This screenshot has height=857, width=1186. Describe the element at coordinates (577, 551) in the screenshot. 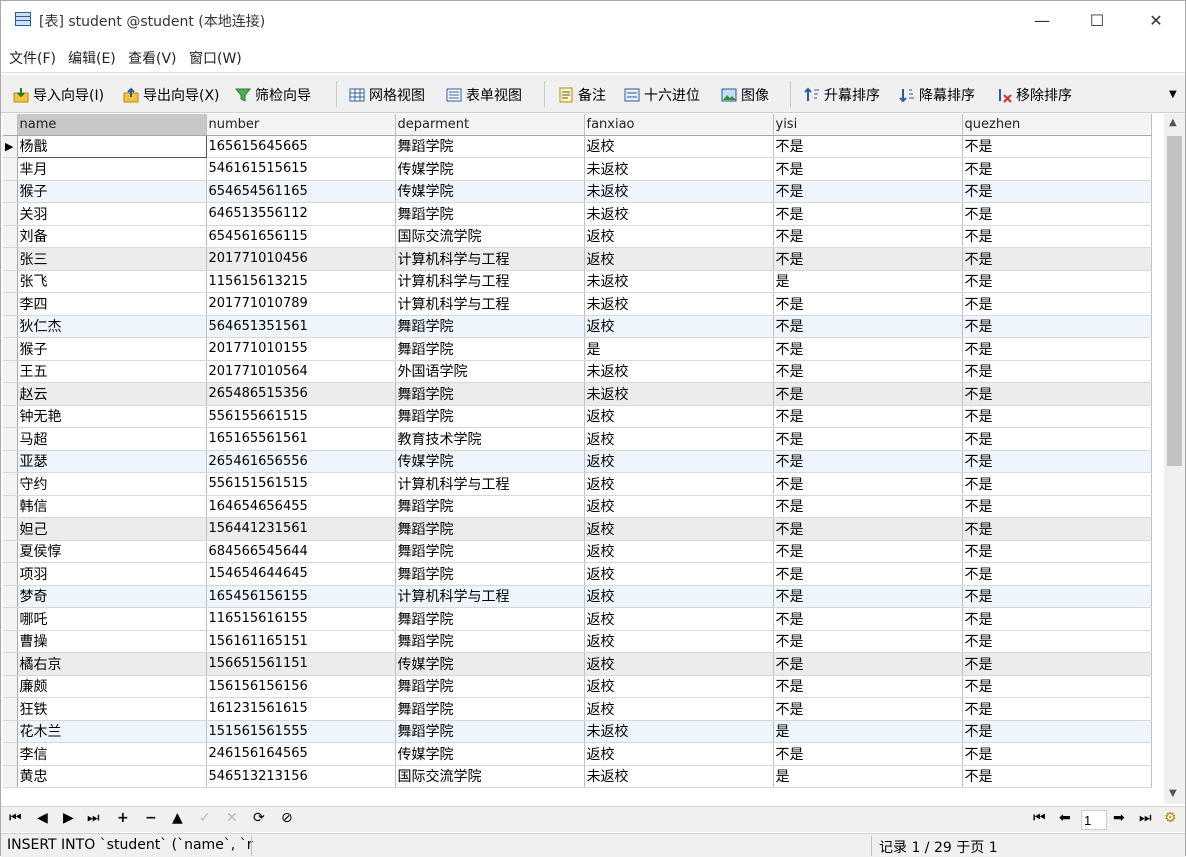

I see `table-row: 夏侯惇 684566545644 舞蹈学院 返校 不是 不是` at that location.